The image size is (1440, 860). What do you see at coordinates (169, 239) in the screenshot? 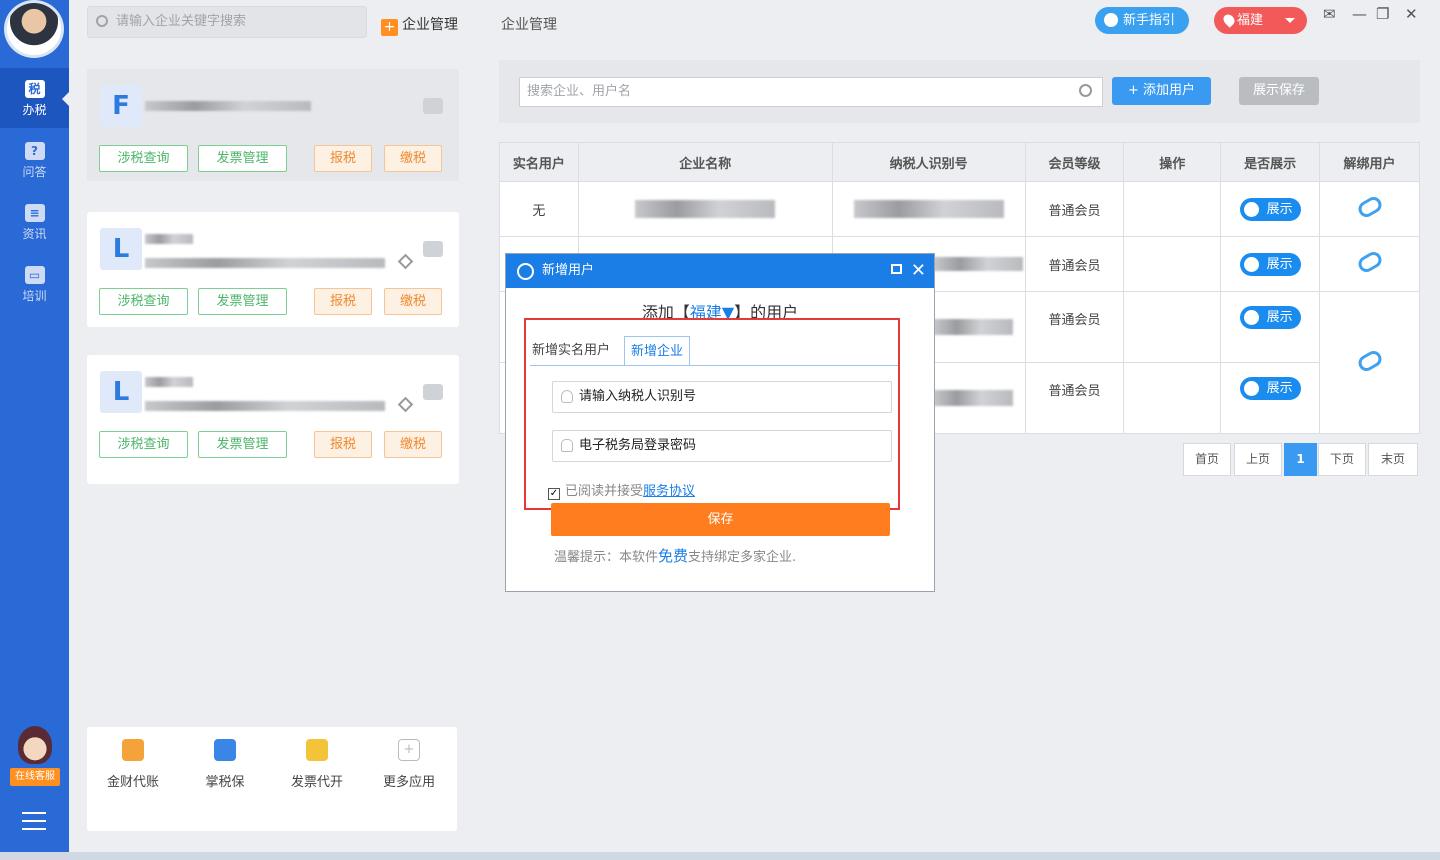
I see `blurred-company-name` at bounding box center [169, 239].